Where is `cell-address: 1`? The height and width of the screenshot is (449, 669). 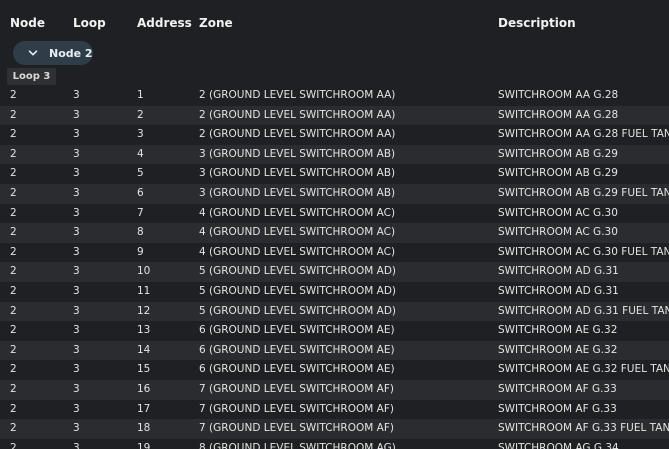 cell-address: 1 is located at coordinates (140, 95).